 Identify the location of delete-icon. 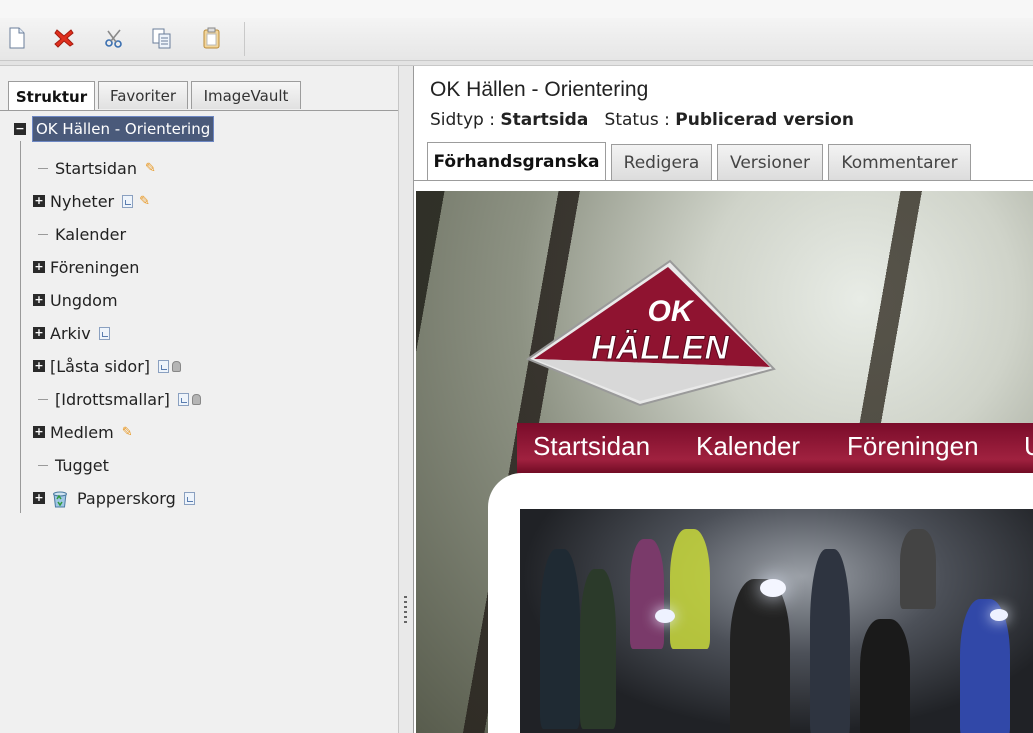
(64, 38).